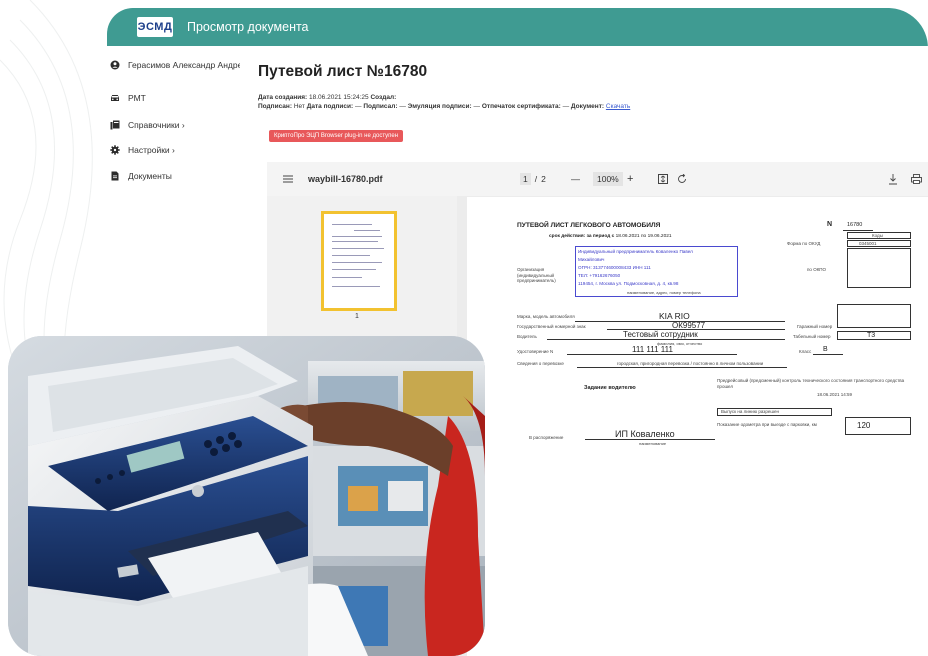  I want to click on pdf-filename: waybill-16780.pdf, so click(345, 179).